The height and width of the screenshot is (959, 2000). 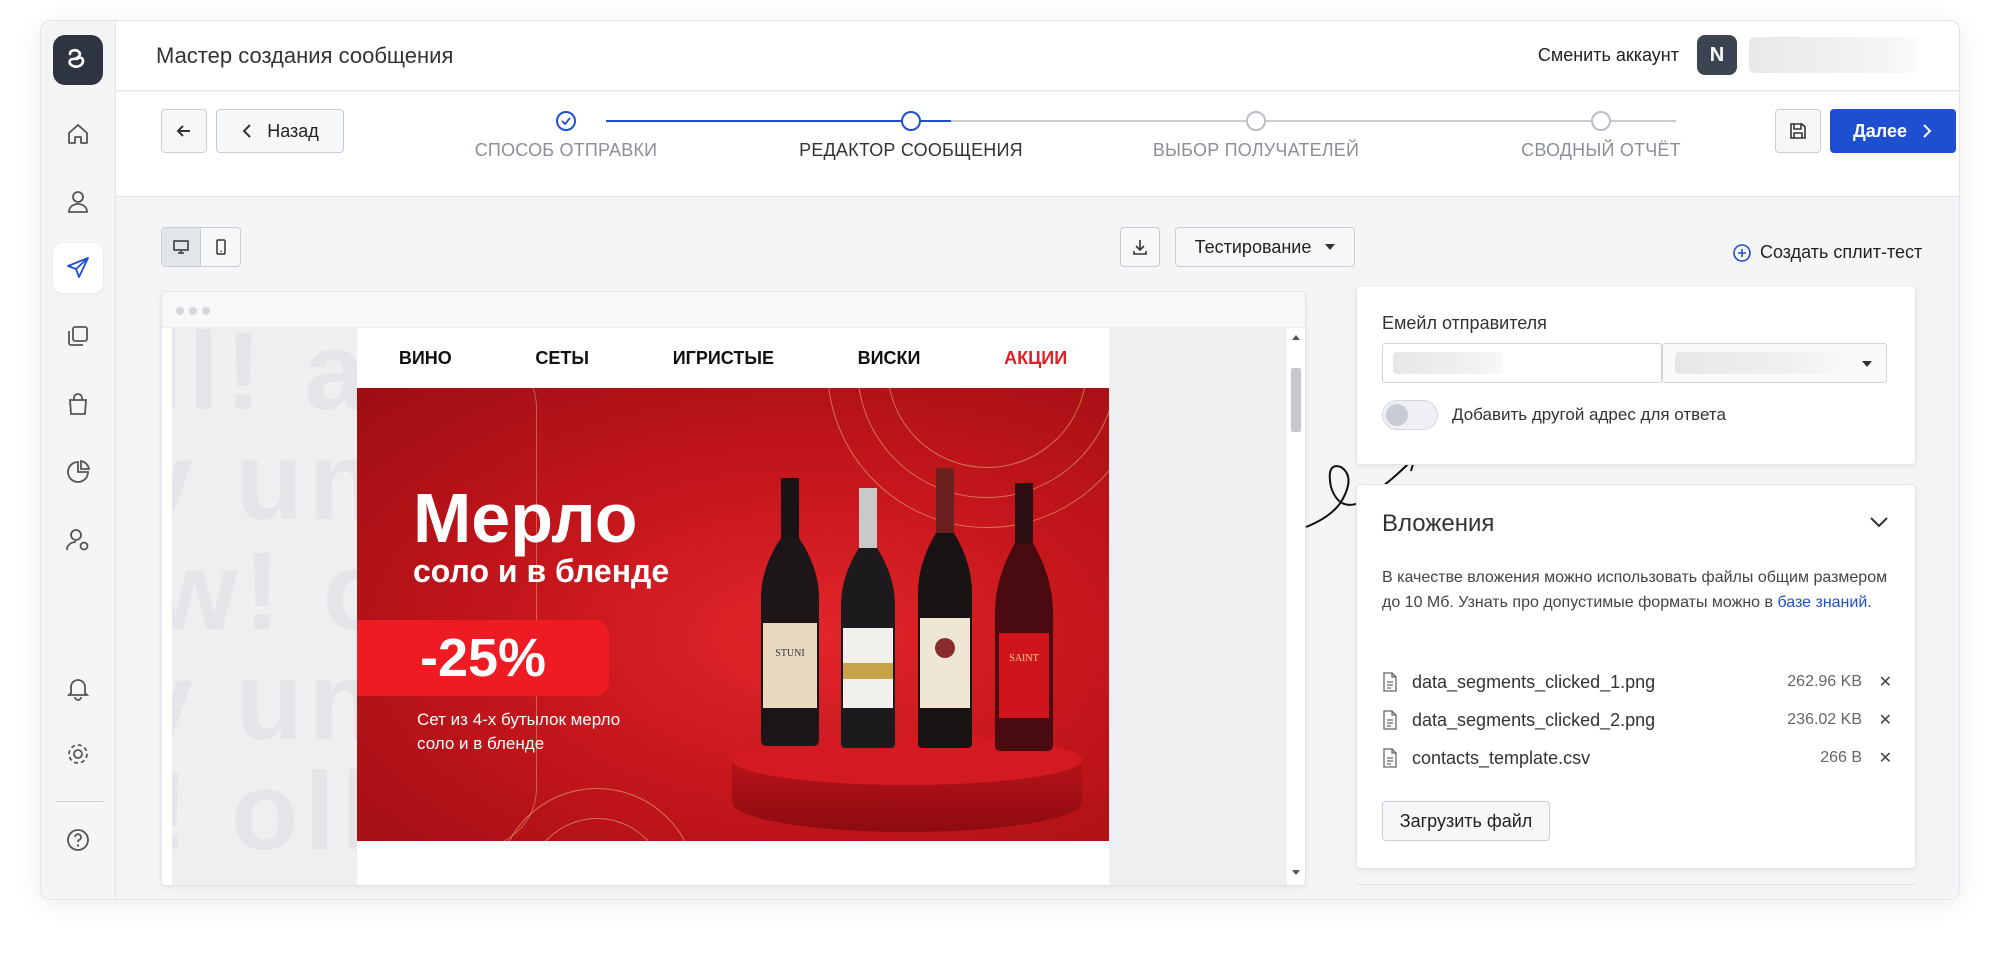 What do you see at coordinates (1438, 524) in the screenshot?
I see `attachments-title: Вложения` at bounding box center [1438, 524].